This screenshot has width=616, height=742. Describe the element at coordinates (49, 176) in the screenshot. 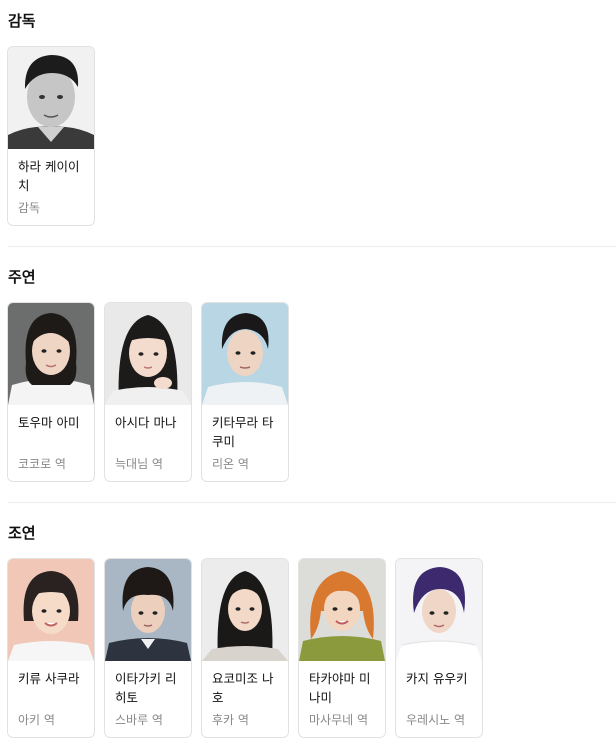

I see `person-name: 하라 케이이치` at that location.